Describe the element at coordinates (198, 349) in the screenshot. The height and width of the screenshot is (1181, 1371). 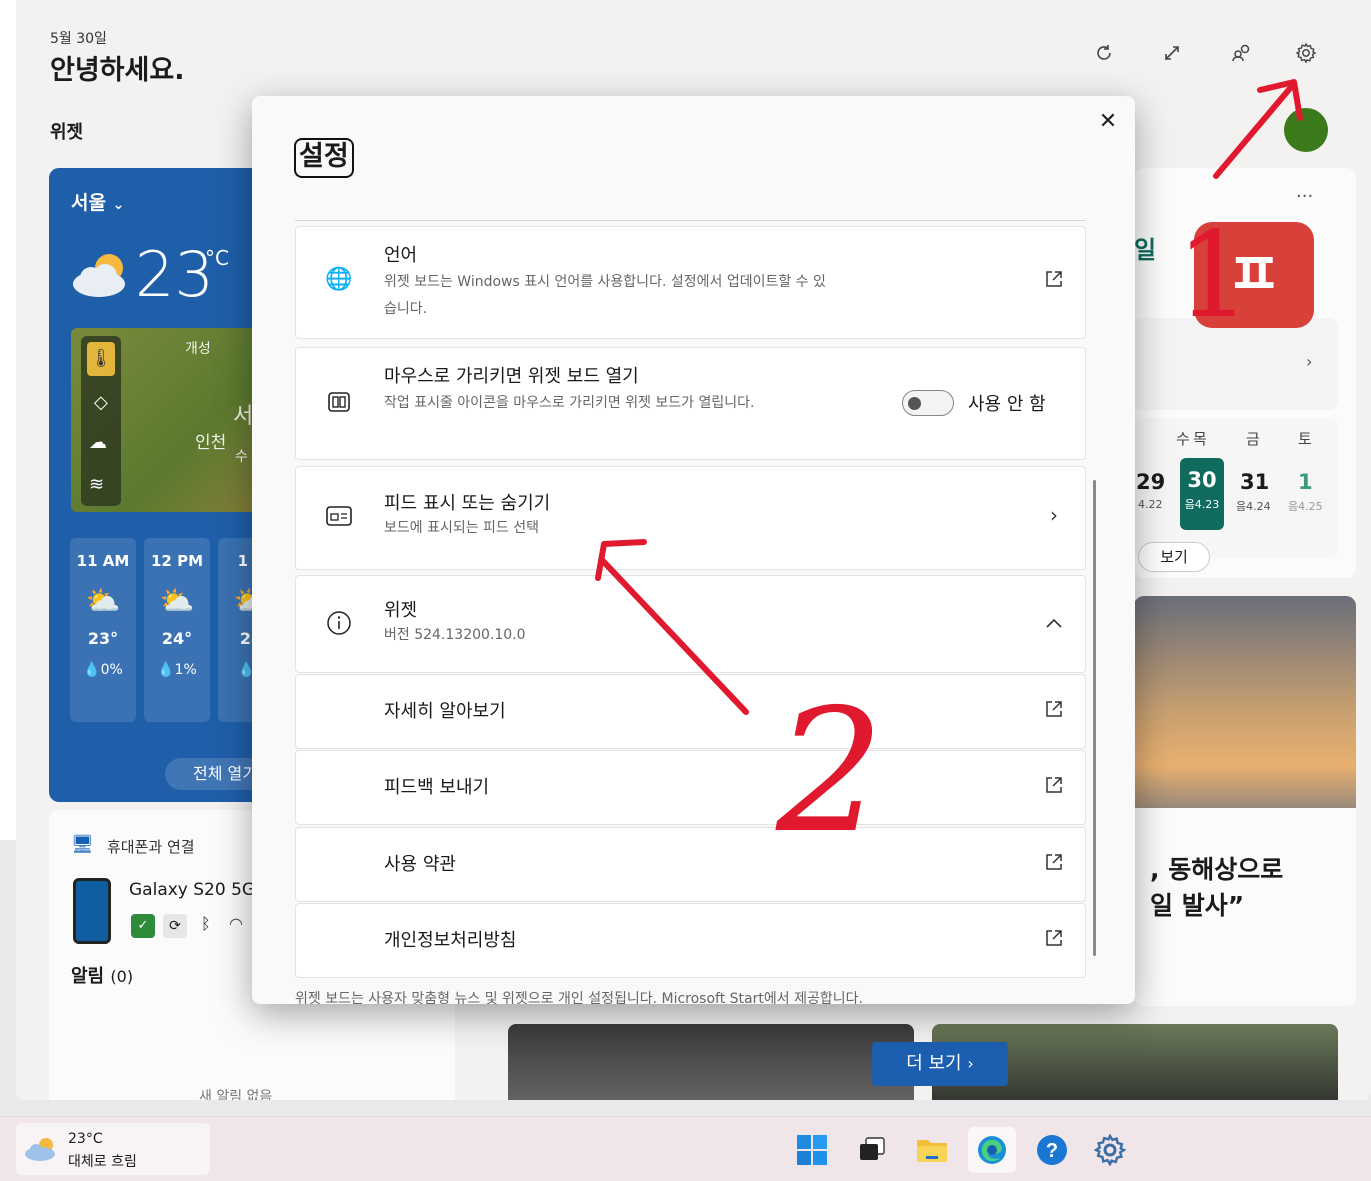
I see `map-label: 개성` at that location.